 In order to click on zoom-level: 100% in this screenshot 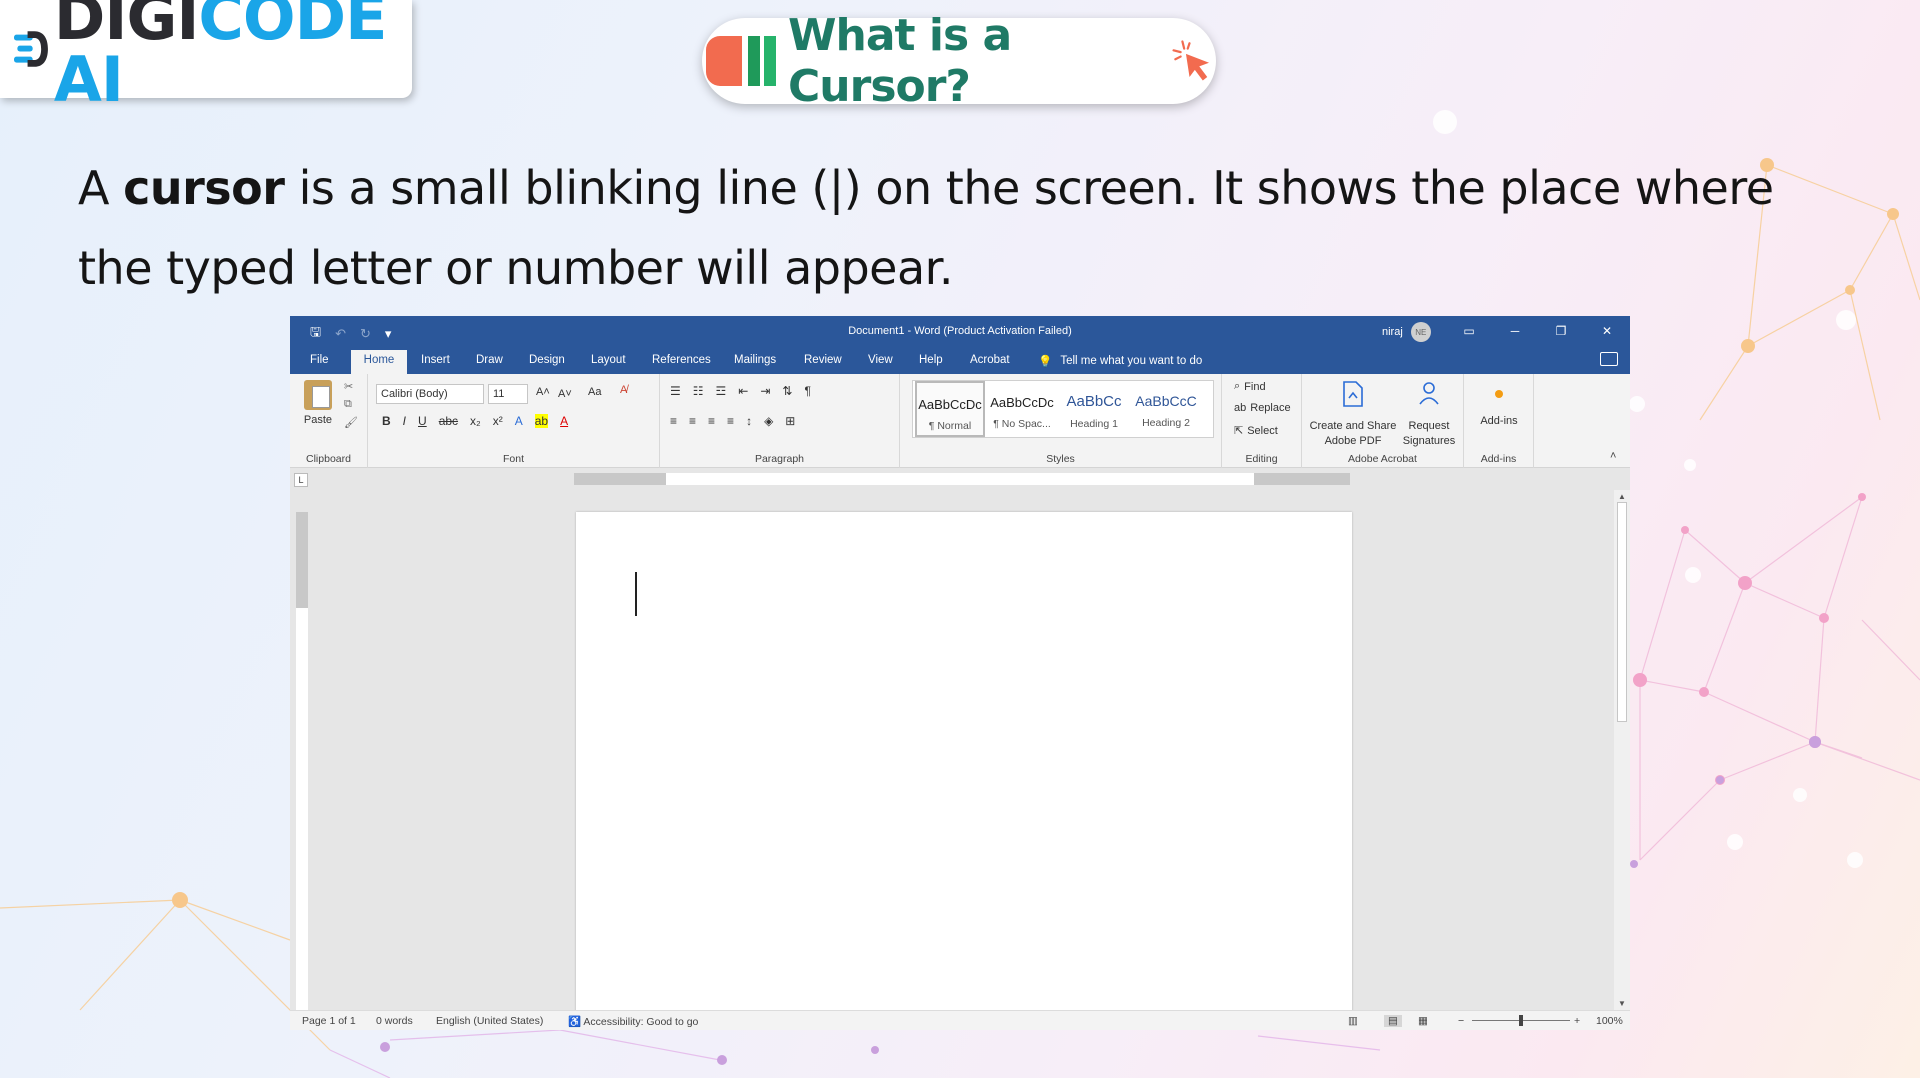, I will do `click(1609, 1021)`.